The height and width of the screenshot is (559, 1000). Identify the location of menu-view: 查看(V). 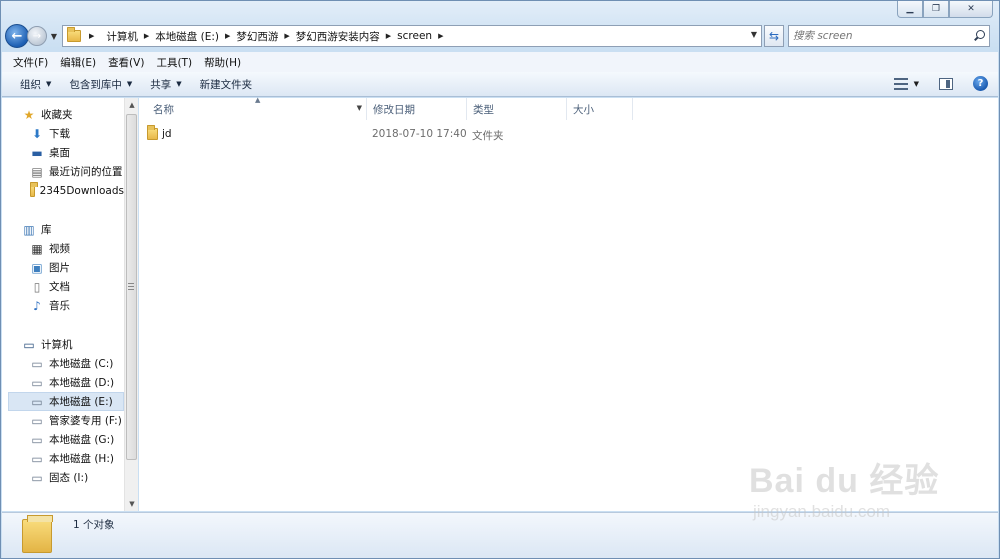
(126, 62).